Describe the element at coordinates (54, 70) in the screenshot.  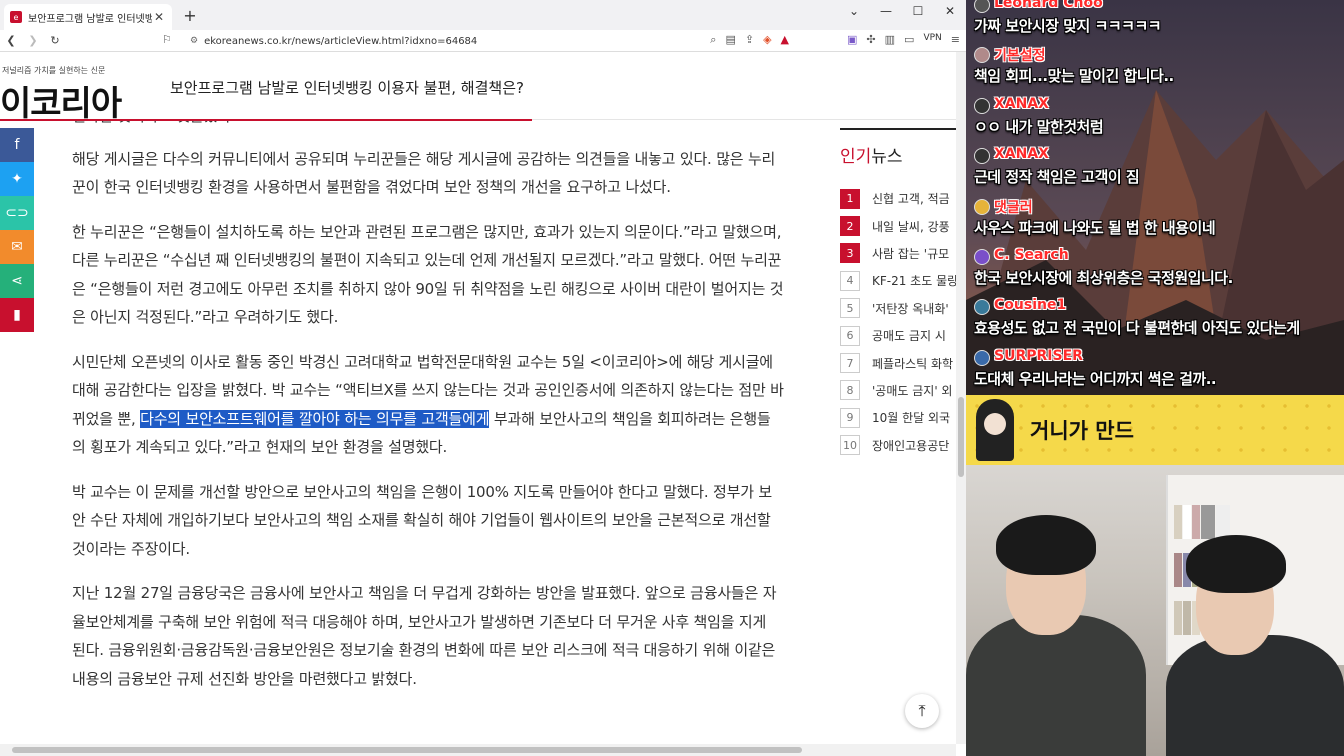
I see `logo-tagline: 저널리즘 가치를 실현하는 신문` at that location.